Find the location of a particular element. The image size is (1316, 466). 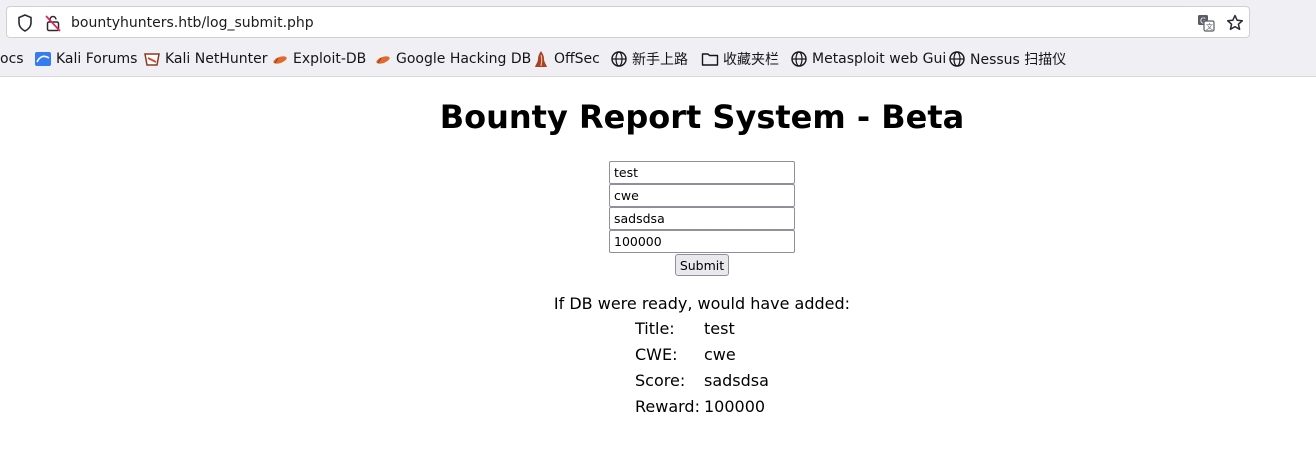

bookmark-kali-nethunter: Kali NetHunter is located at coordinates (205, 59).